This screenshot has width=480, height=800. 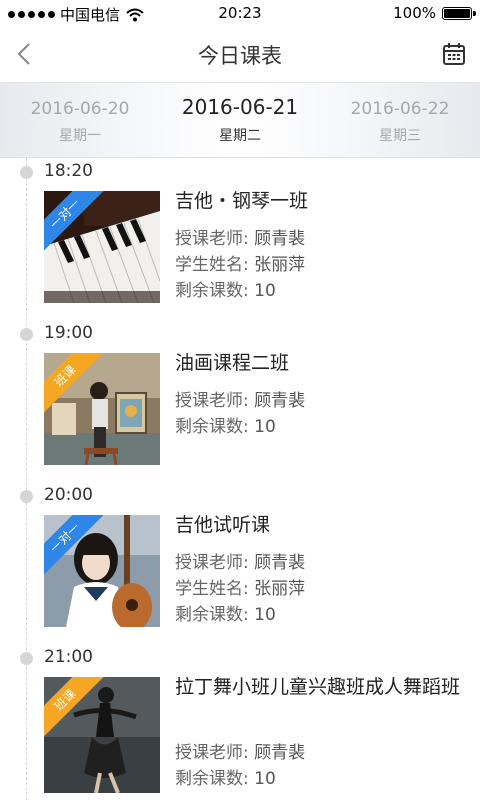 I want to click on day-prev-date: 2016-06-20, so click(x=80, y=109).